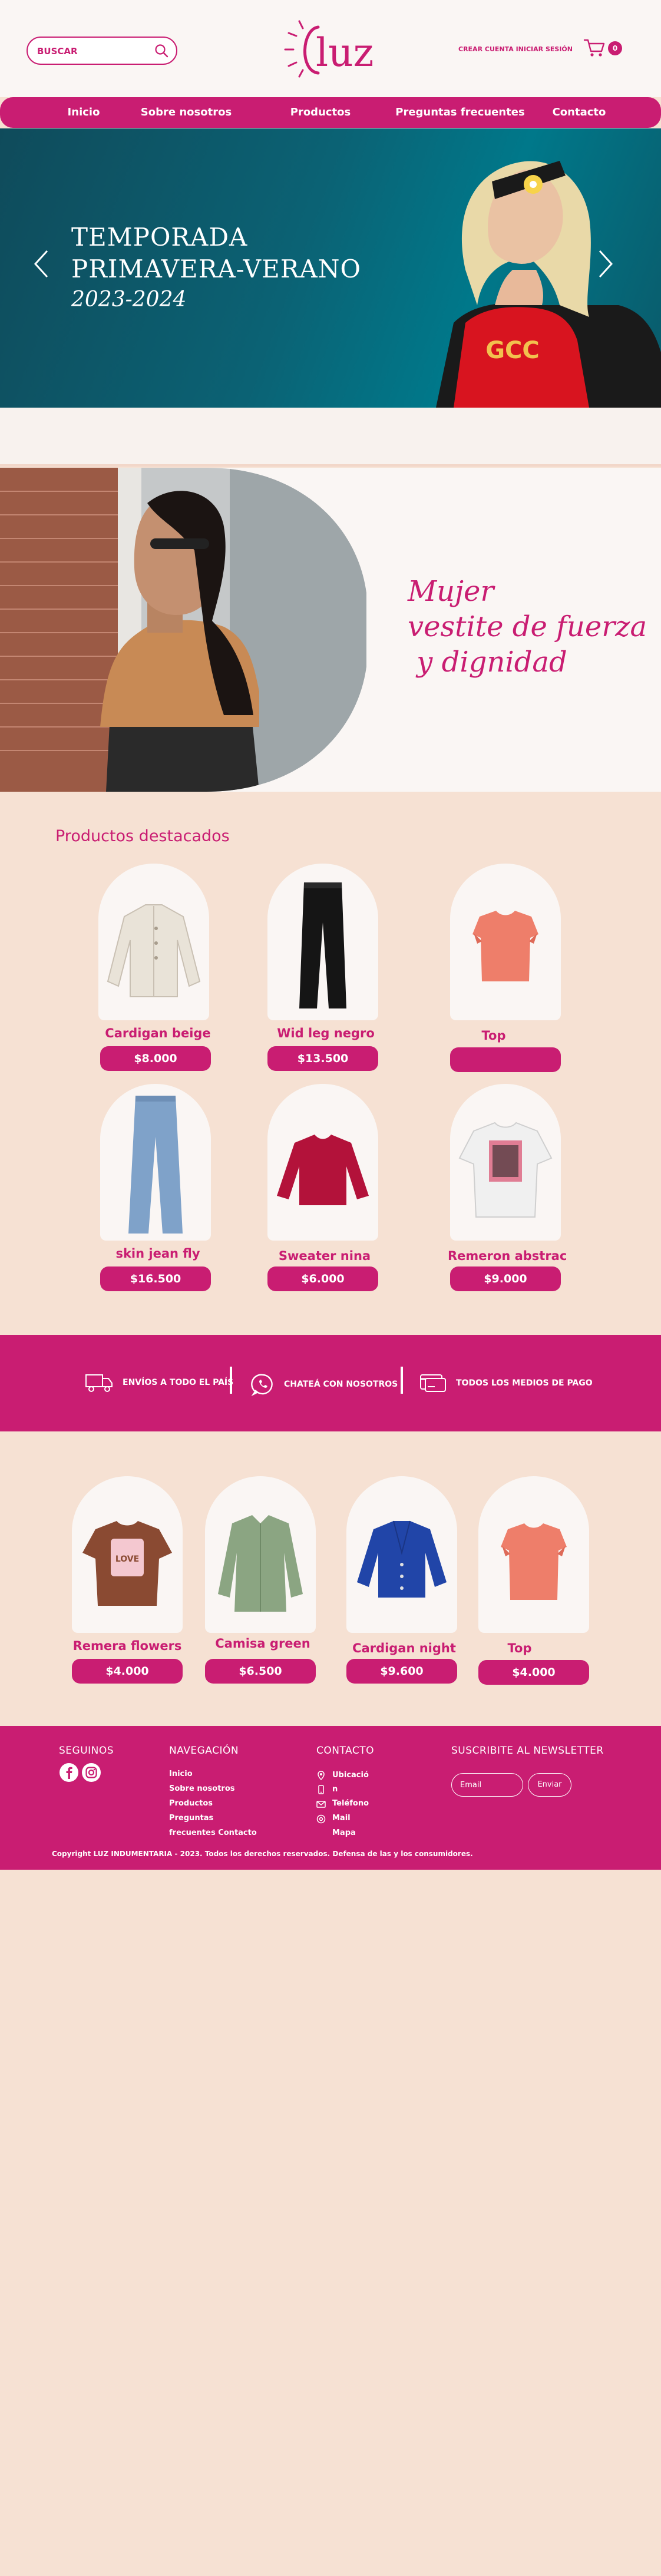  Describe the element at coordinates (325, 1256) in the screenshot. I see `product-name: Sweater nina` at that location.